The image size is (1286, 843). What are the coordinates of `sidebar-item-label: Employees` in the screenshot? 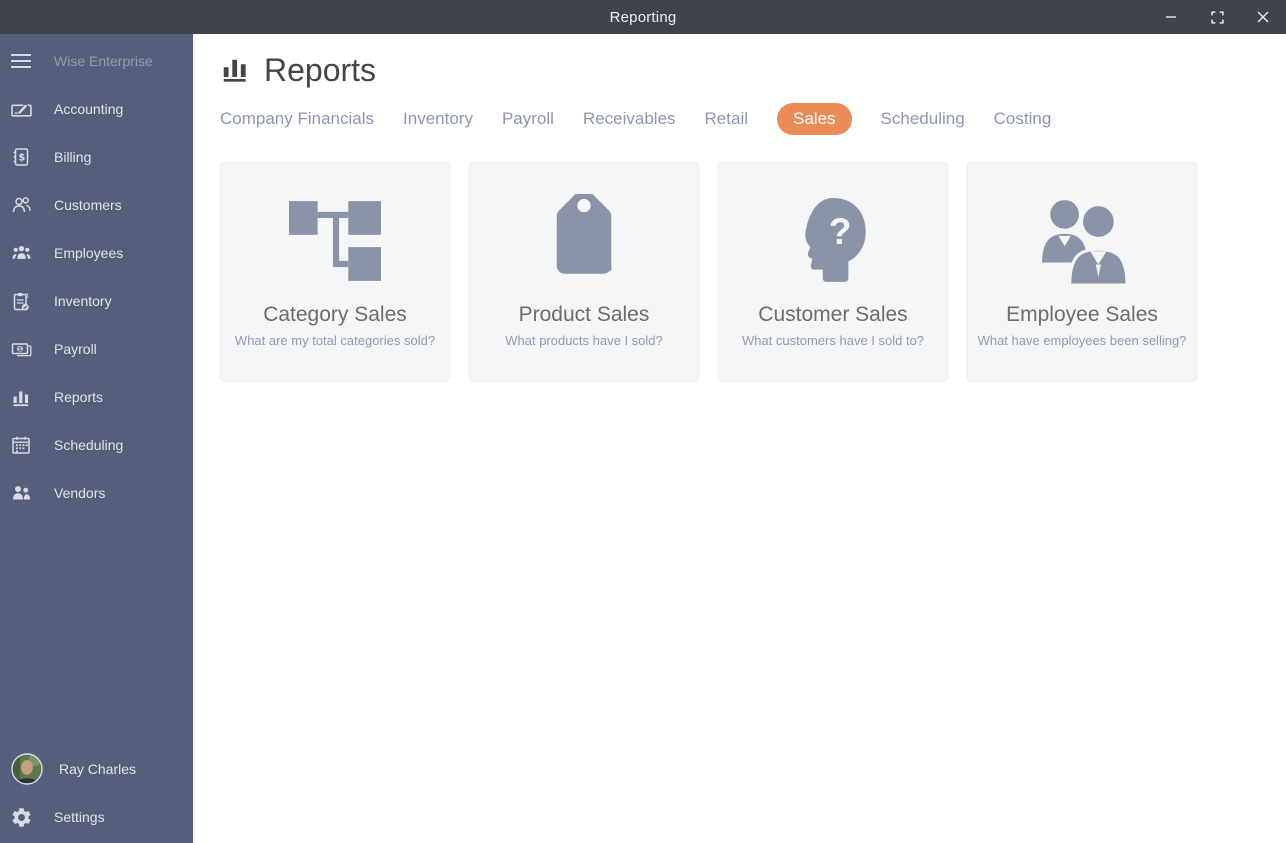 It's located at (89, 253).